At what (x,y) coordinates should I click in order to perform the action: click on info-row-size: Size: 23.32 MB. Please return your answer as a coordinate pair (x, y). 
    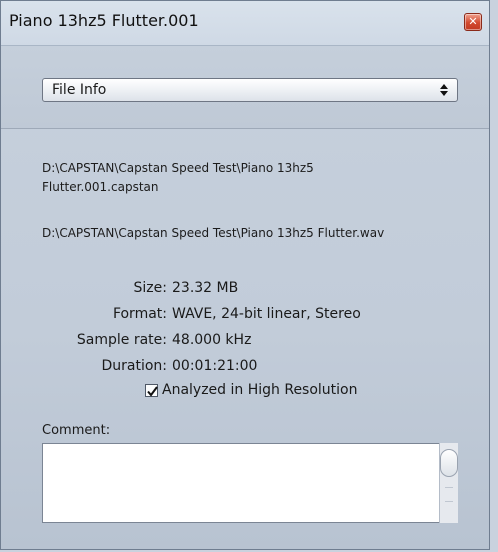
    Looking at the image, I should click on (246, 290).